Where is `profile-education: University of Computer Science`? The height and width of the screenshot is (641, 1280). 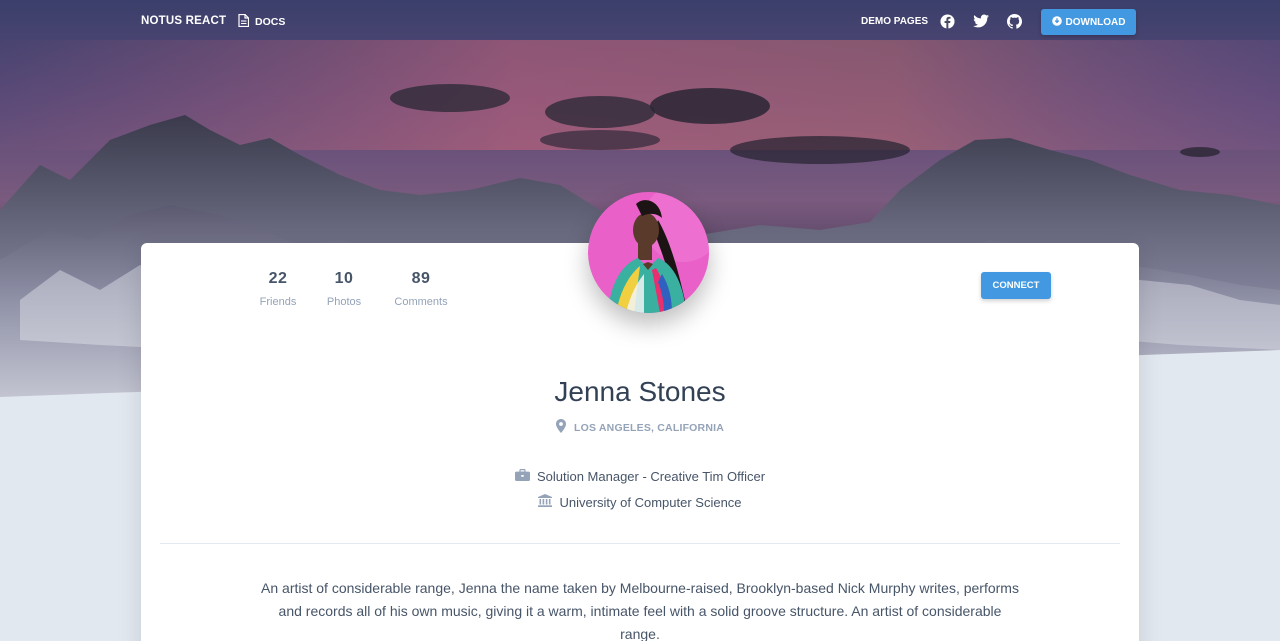 profile-education: University of Computer Science is located at coordinates (640, 502).